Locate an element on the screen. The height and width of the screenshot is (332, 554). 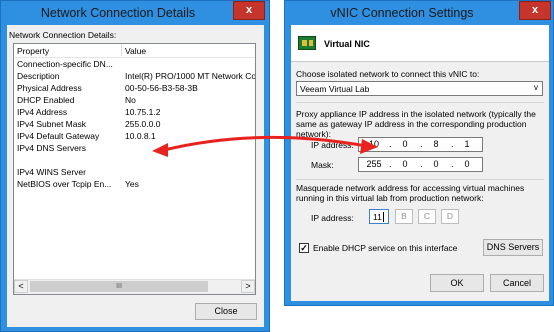
arrow-head-left is located at coordinates (160, 150).